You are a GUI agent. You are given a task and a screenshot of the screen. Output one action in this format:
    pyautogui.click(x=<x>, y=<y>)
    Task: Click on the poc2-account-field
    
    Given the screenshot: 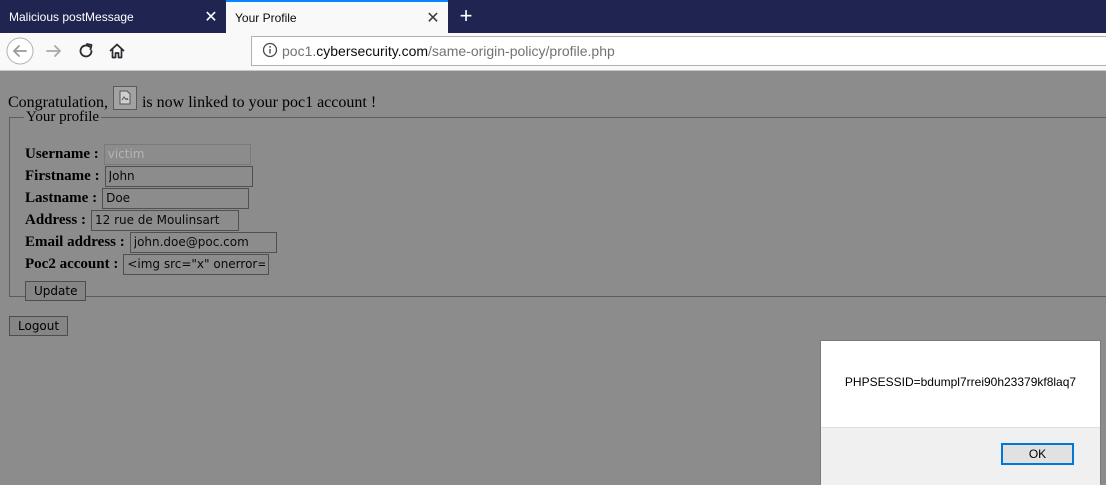 What is the action you would take?
    pyautogui.click(x=196, y=264)
    